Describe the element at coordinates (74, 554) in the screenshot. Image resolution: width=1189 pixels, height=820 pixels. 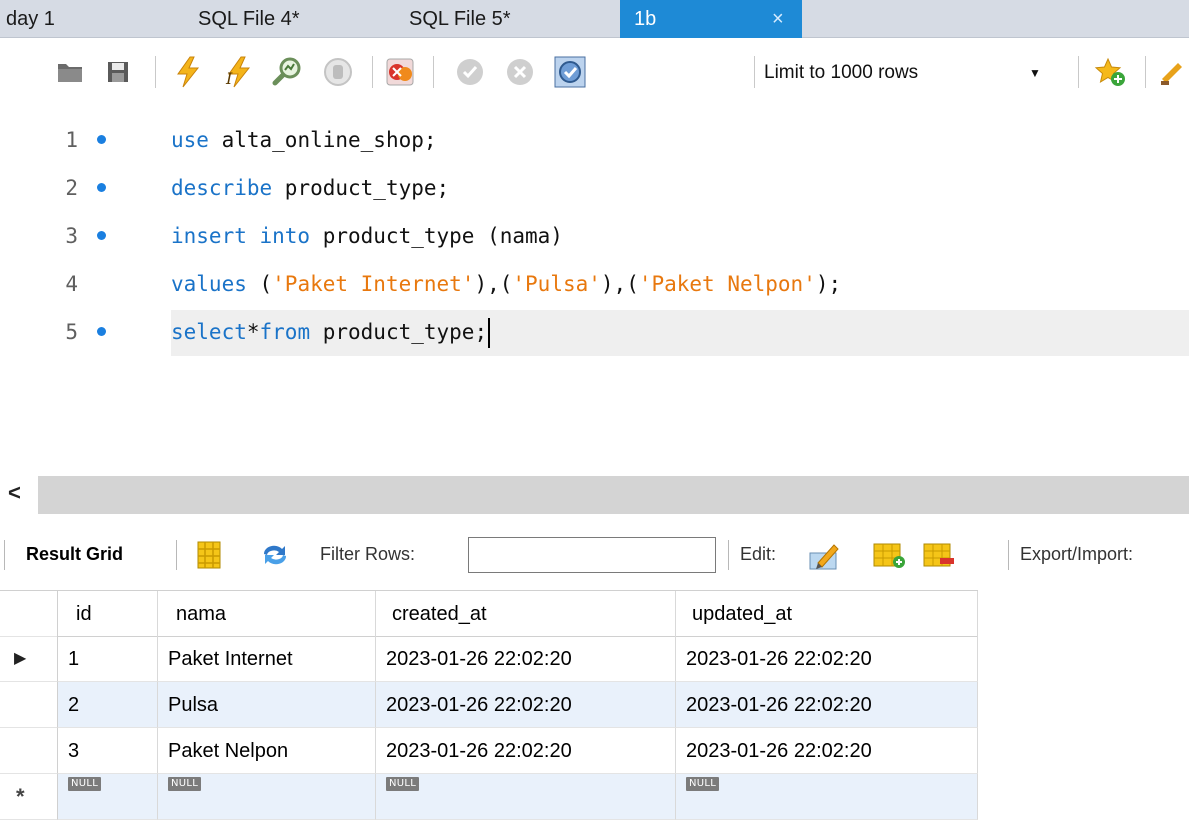
I see `result-grid-label: Result Grid` at that location.